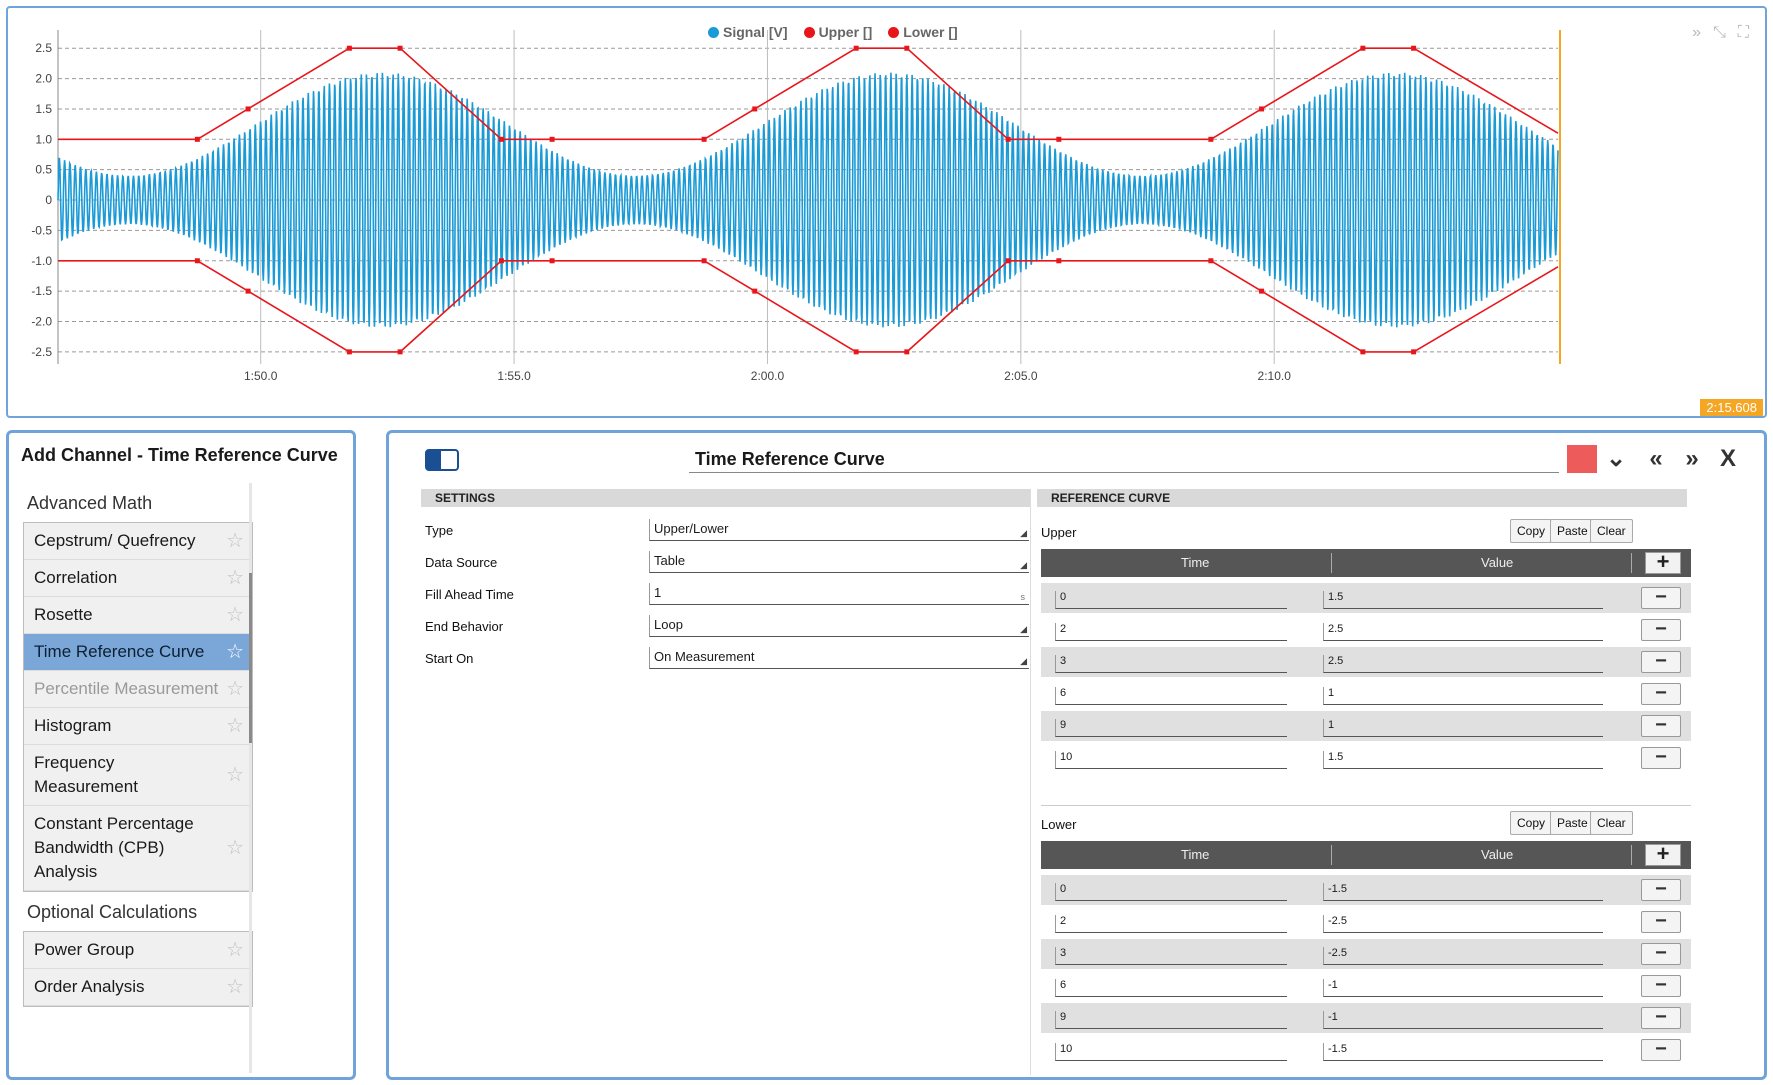 Image resolution: width=1773 pixels, height=1085 pixels. I want to click on add-upper-row-icon: +, so click(1663, 562).